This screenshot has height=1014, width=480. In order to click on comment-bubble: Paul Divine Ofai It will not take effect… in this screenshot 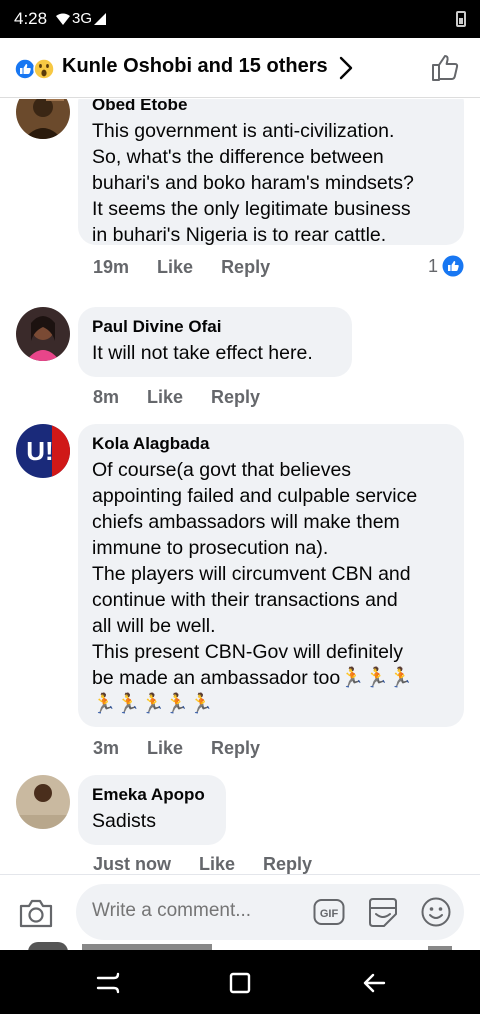, I will do `click(215, 342)`.